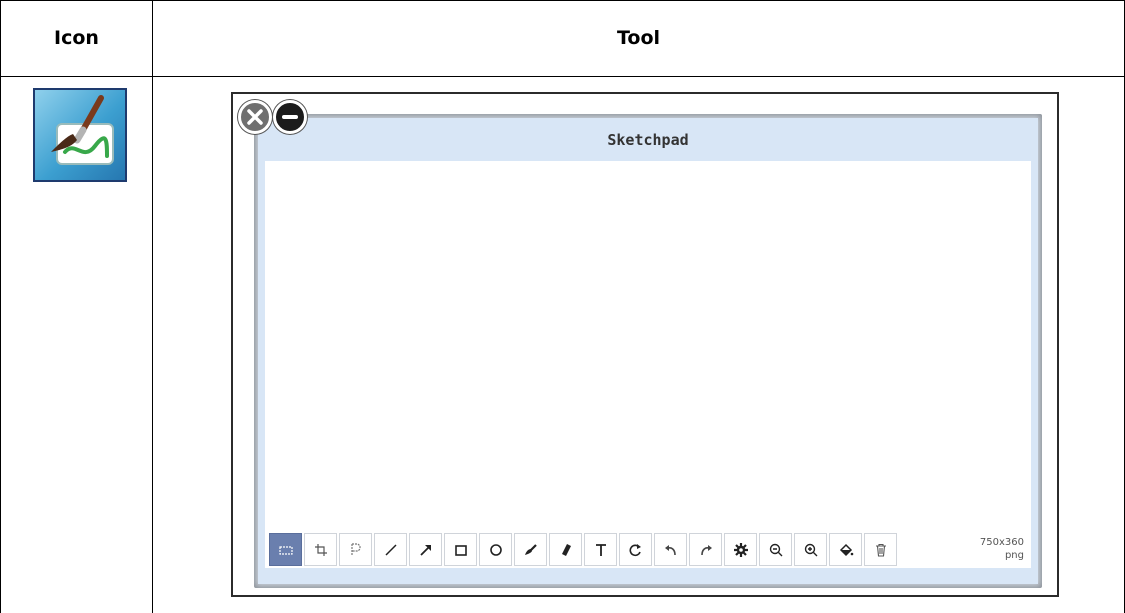  Describe the element at coordinates (635, 549) in the screenshot. I see `rotate-icon` at that location.